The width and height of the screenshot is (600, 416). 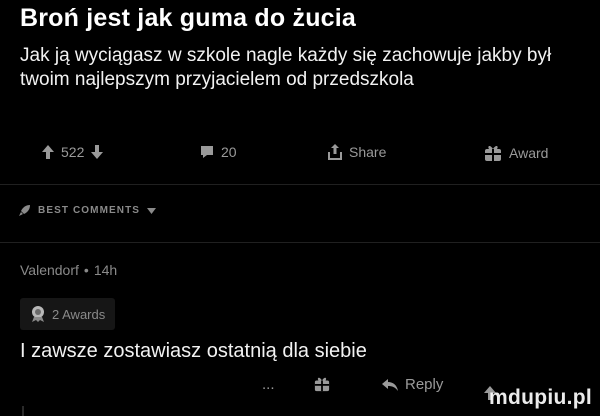 What do you see at coordinates (152, 210) in the screenshot?
I see `chevron-down-icon` at bounding box center [152, 210].